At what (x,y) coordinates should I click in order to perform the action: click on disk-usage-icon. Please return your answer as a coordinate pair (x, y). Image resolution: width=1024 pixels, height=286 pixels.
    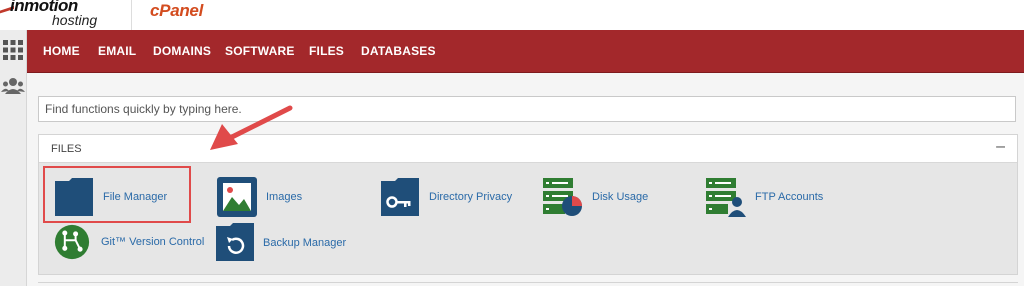
    Looking at the image, I should click on (562, 197).